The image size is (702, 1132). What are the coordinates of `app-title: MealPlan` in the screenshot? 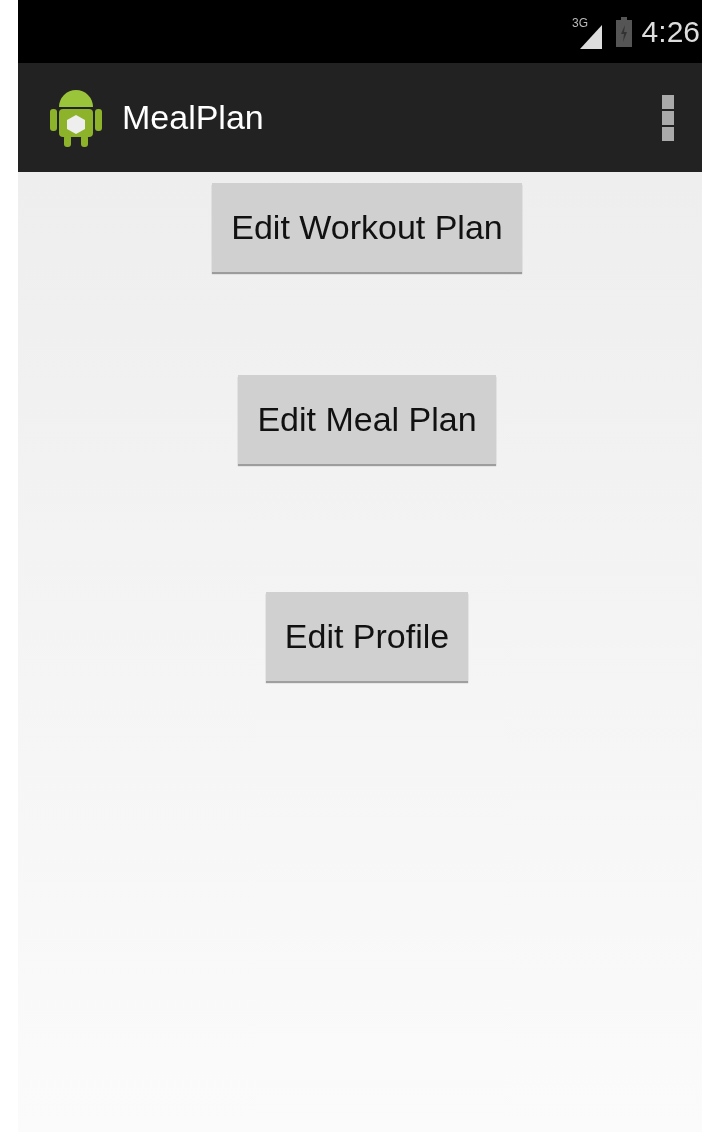 It's located at (193, 117).